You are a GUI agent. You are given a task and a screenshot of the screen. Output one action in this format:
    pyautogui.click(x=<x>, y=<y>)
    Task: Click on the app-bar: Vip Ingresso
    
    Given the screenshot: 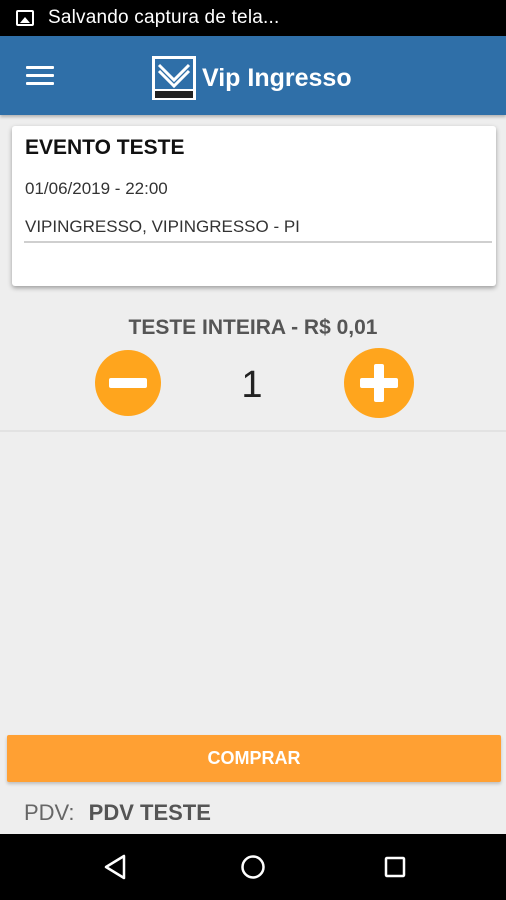 What is the action you would take?
    pyautogui.click(x=253, y=75)
    